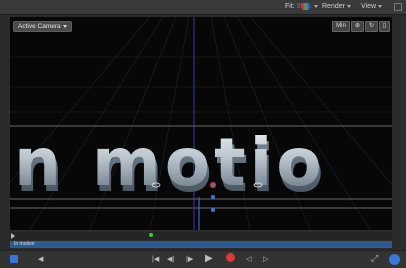 This screenshot has height=268, width=406. Describe the element at coordinates (290, 6) in the screenshot. I see `fit-label: Fit:` at that location.